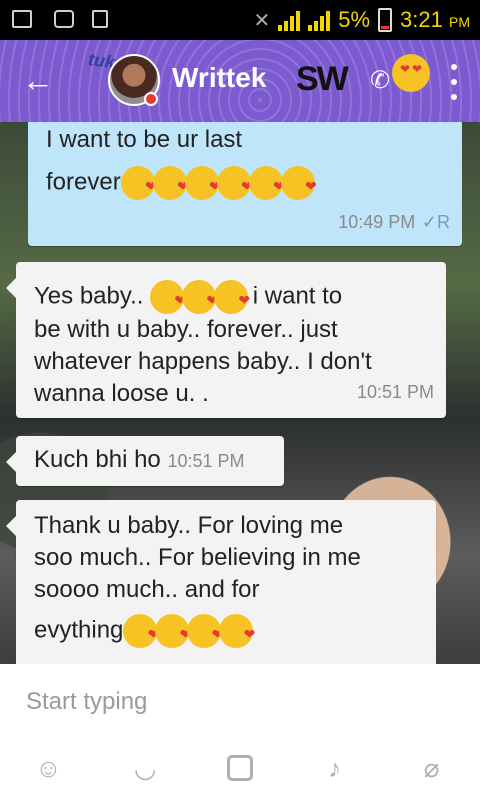  What do you see at coordinates (151, 99) in the screenshot?
I see `badge-icon` at bounding box center [151, 99].